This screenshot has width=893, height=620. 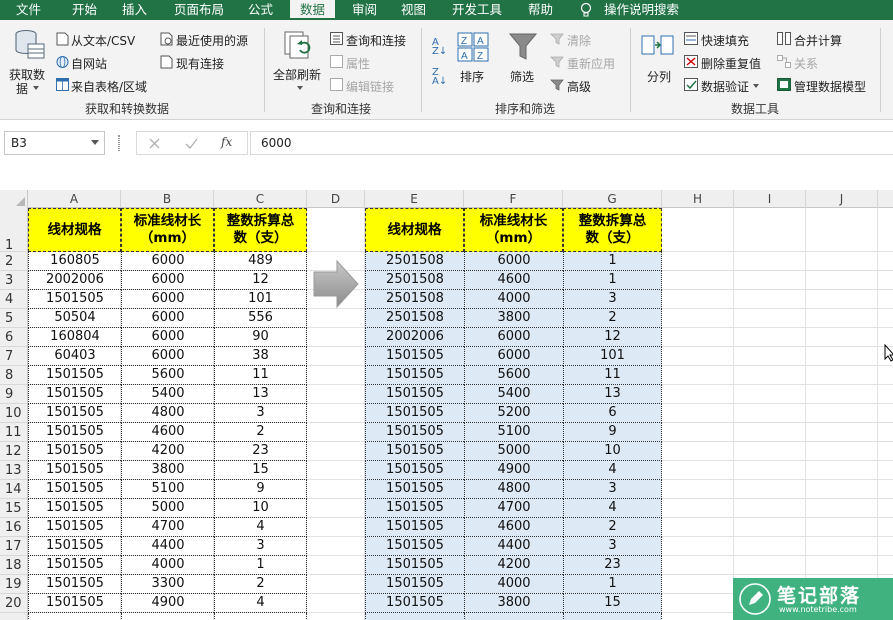 I want to click on row-header-4: 4, so click(x=14, y=299).